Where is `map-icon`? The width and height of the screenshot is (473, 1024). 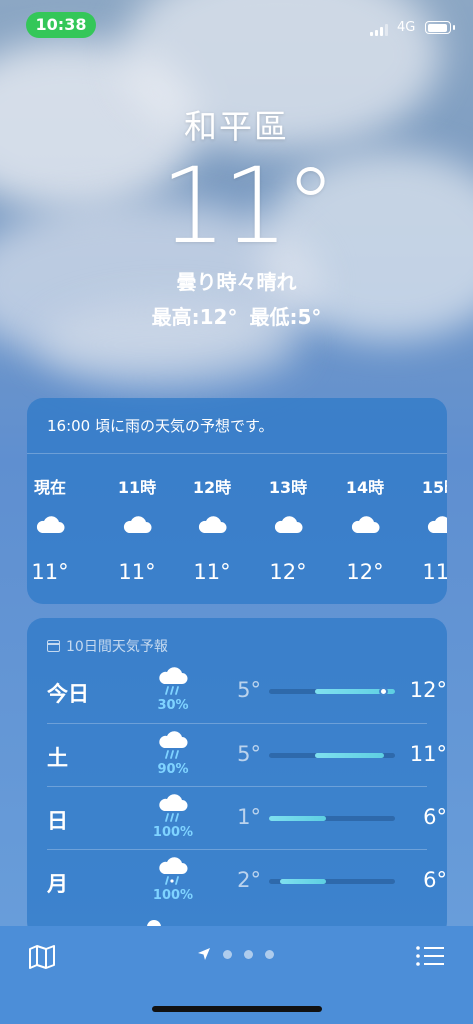 map-icon is located at coordinates (42, 957).